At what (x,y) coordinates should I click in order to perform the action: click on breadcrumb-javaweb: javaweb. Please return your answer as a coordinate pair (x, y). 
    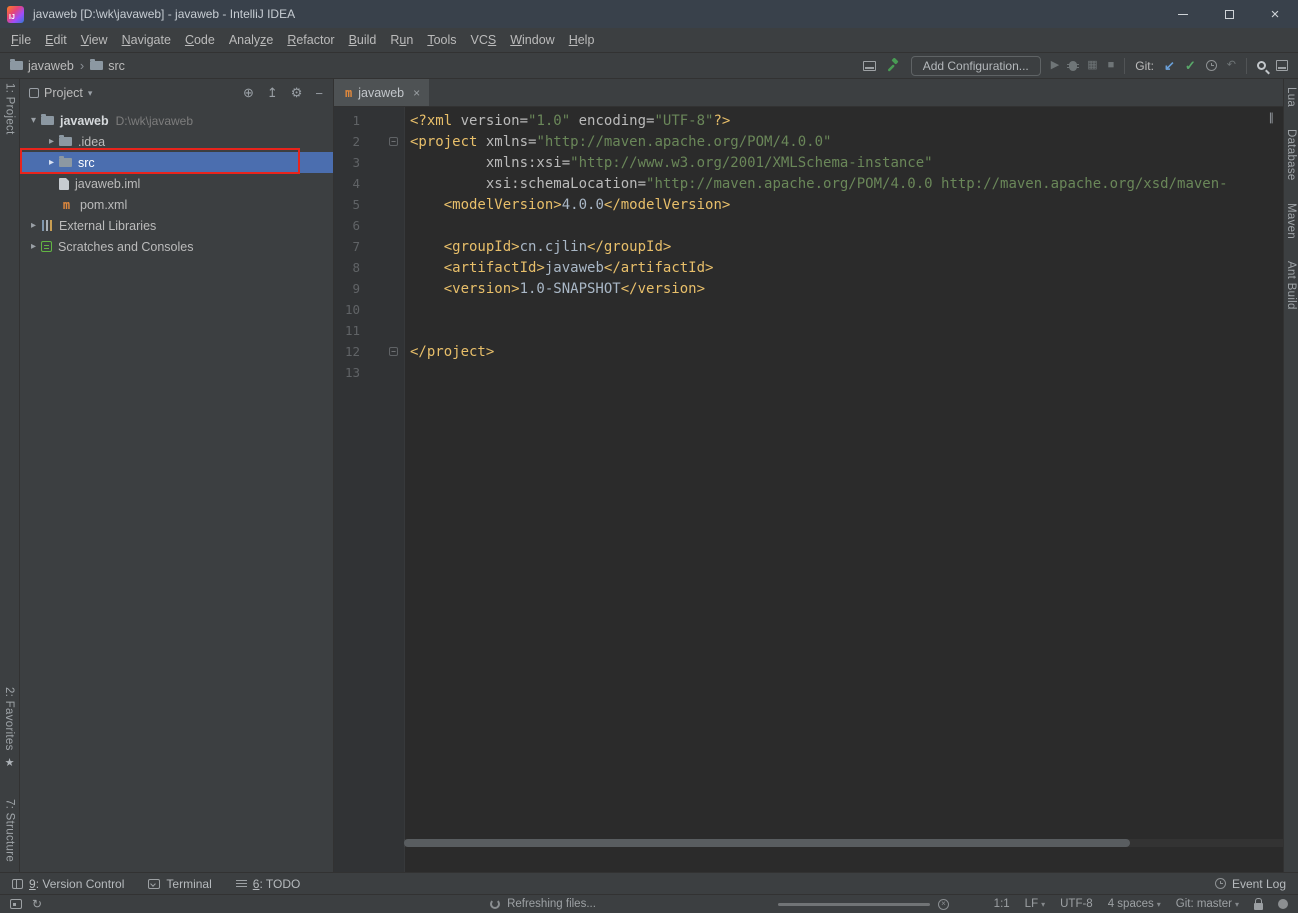
    Looking at the image, I should click on (42, 66).